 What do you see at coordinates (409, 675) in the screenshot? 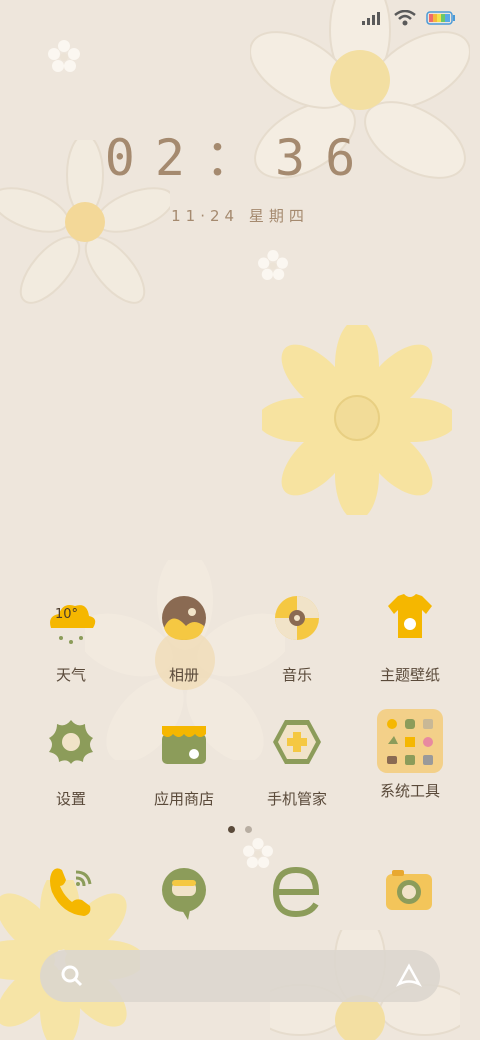
I see `app-label: 主题壁纸` at bounding box center [409, 675].